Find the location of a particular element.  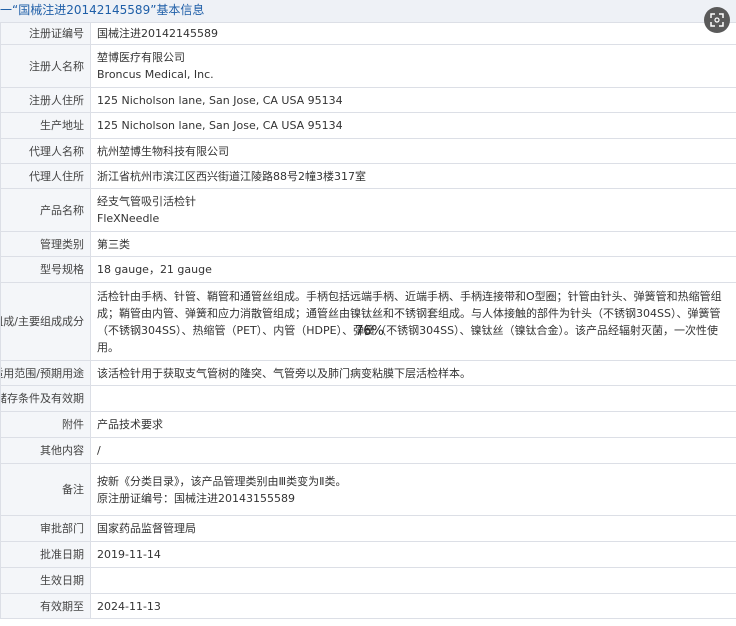

row-label-text: 有效期至 is located at coordinates (62, 606).